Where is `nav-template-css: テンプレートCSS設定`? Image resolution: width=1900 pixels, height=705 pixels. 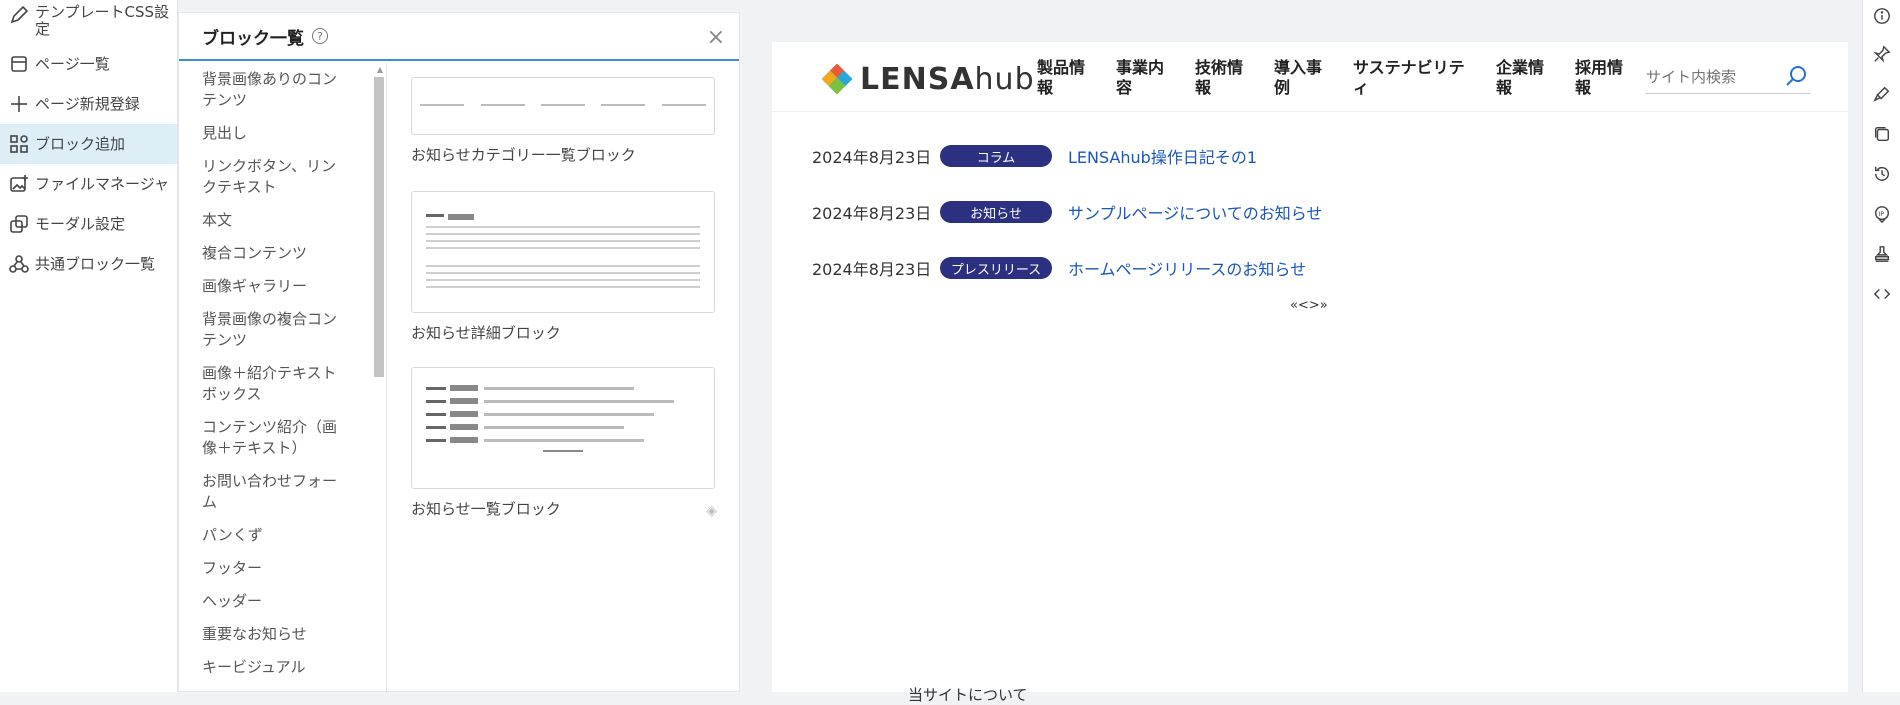
nav-template-css: テンプレートCSS設定 is located at coordinates (88, 22).